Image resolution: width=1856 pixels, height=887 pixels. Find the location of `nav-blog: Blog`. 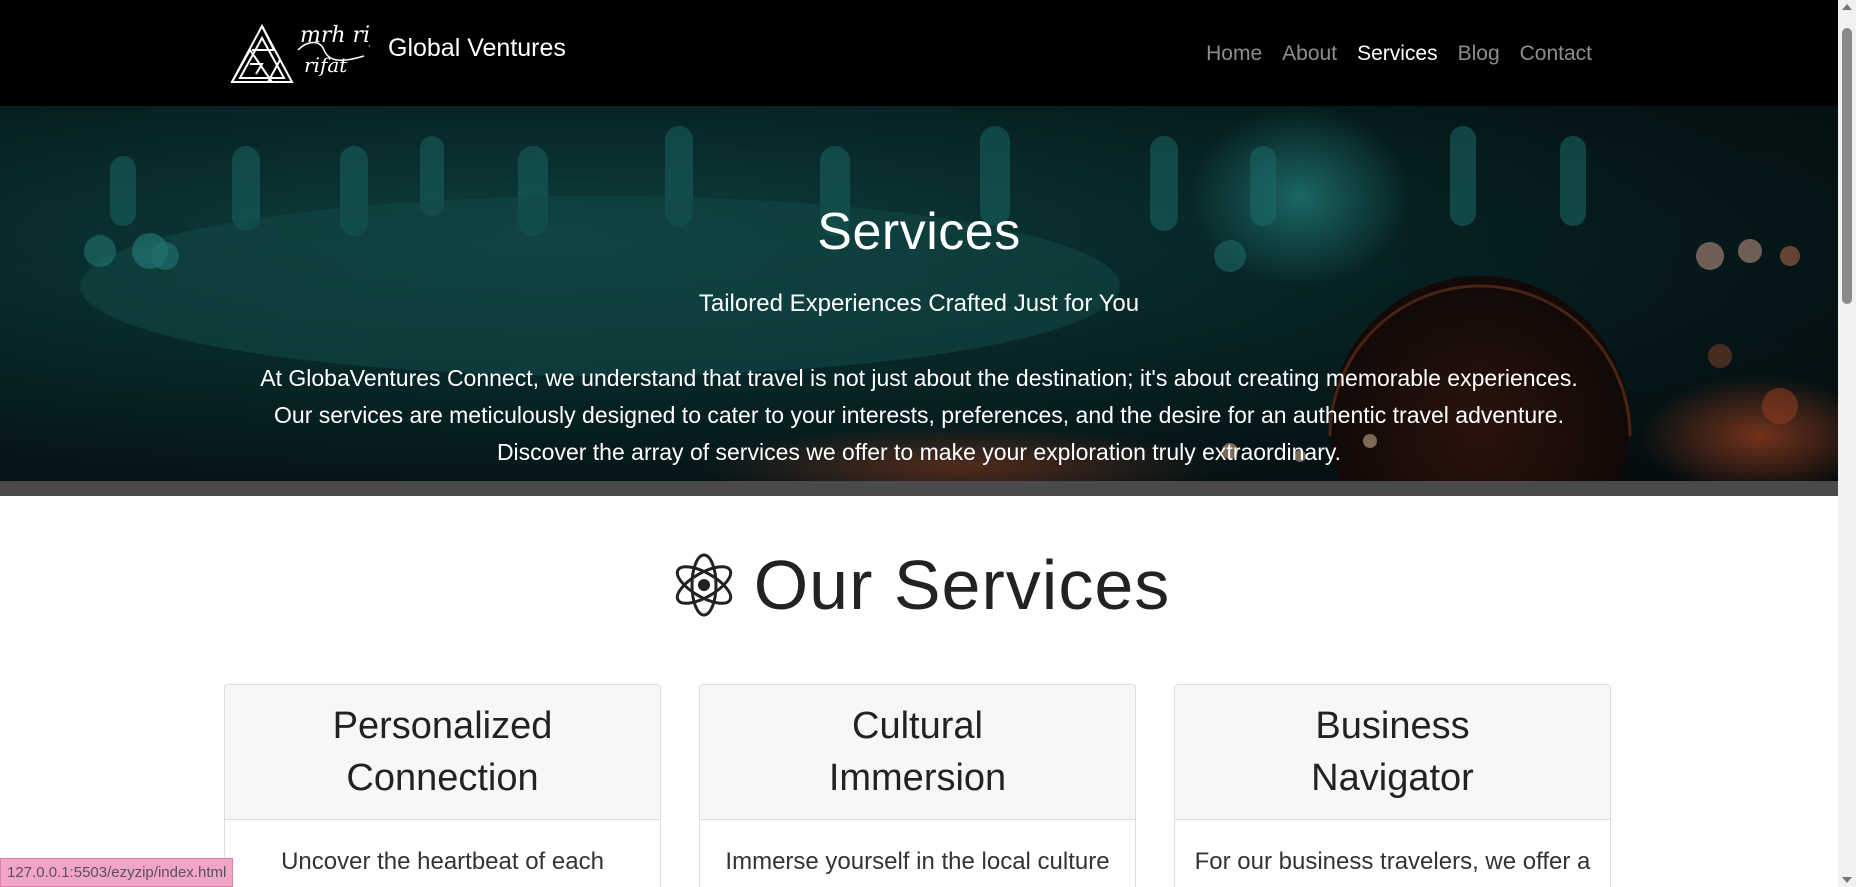

nav-blog: Blog is located at coordinates (1479, 54).